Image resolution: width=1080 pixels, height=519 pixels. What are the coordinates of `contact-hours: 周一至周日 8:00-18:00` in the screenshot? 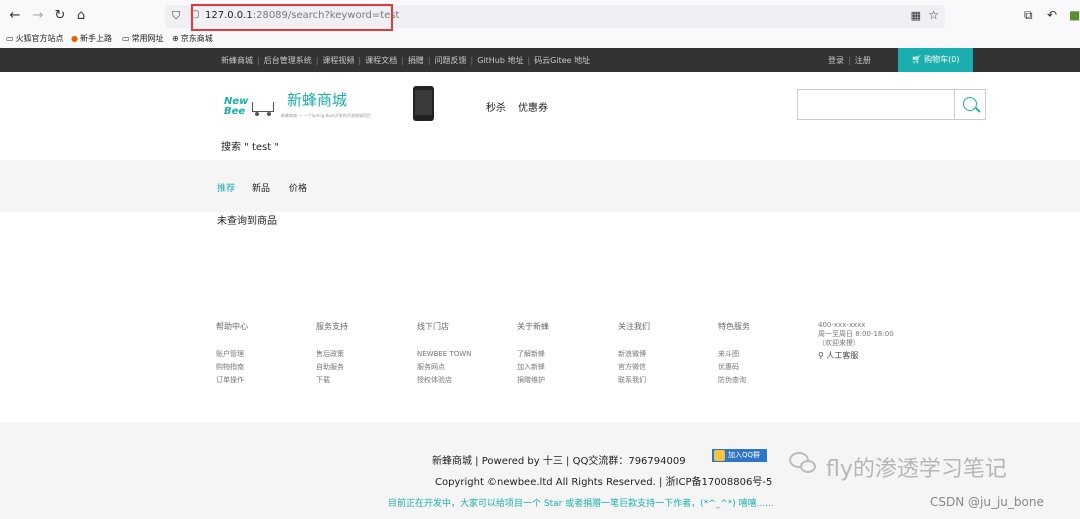 It's located at (856, 334).